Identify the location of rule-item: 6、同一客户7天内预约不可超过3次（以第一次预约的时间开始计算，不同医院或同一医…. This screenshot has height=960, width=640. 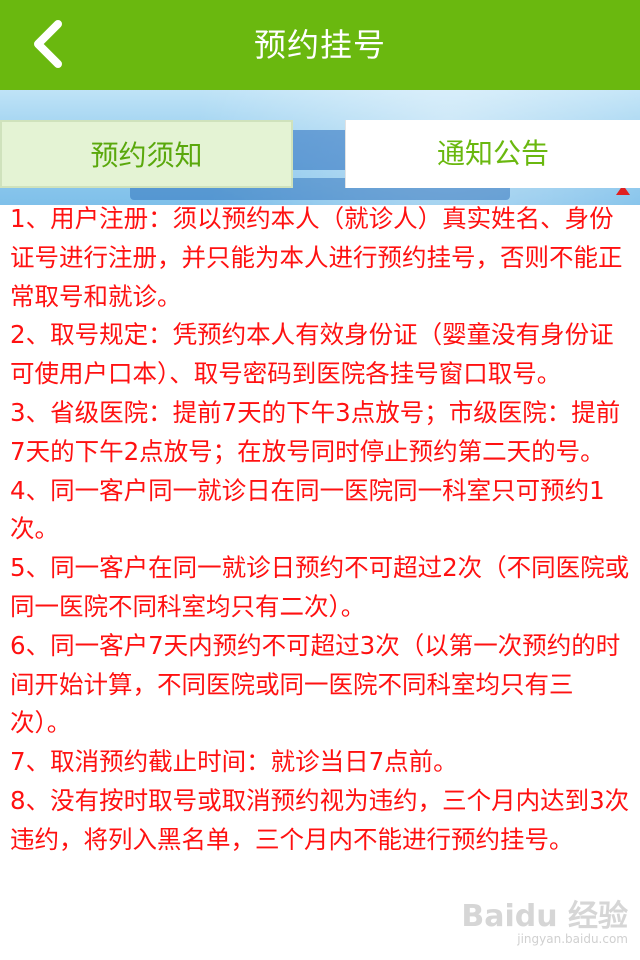
(315, 684).